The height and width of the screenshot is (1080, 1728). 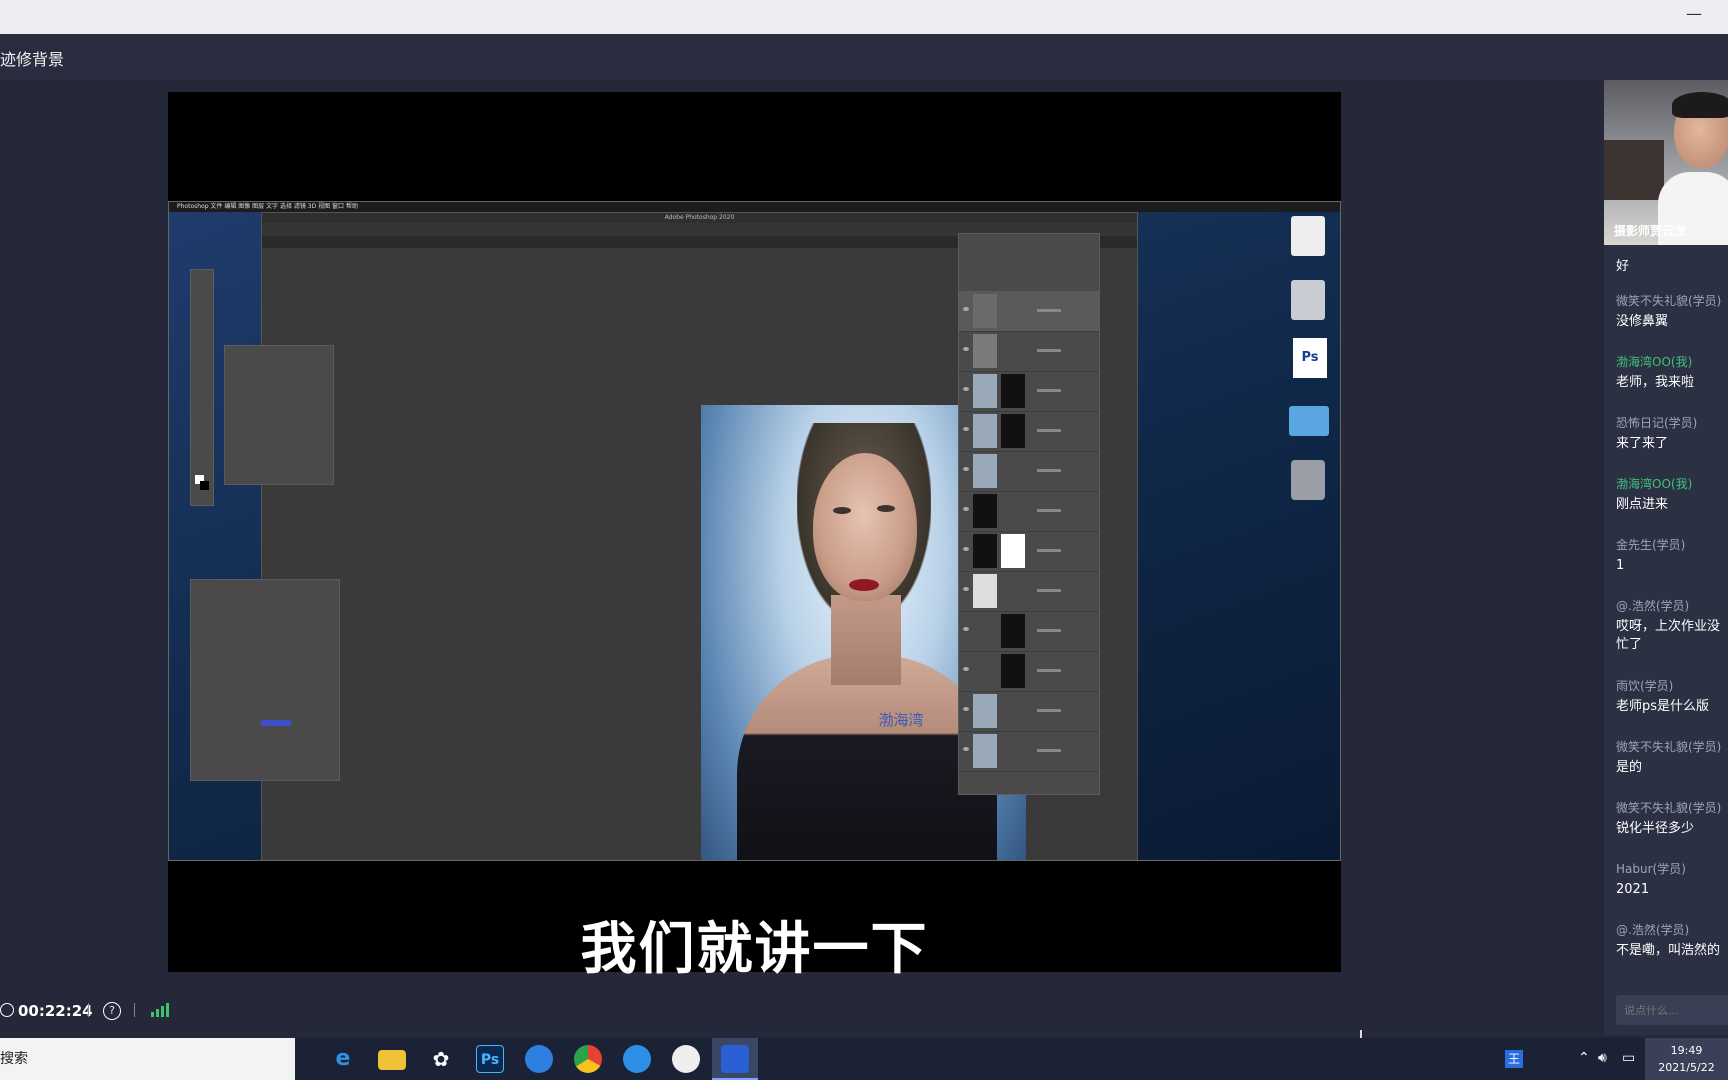 I want to click on teacher-hair, so click(x=1700, y=105).